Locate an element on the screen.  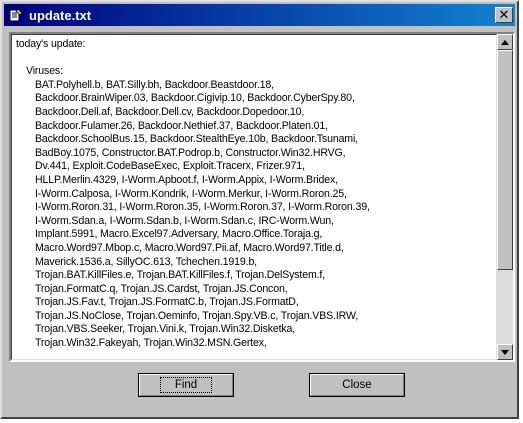
scroll-up-button is located at coordinates (505, 42).